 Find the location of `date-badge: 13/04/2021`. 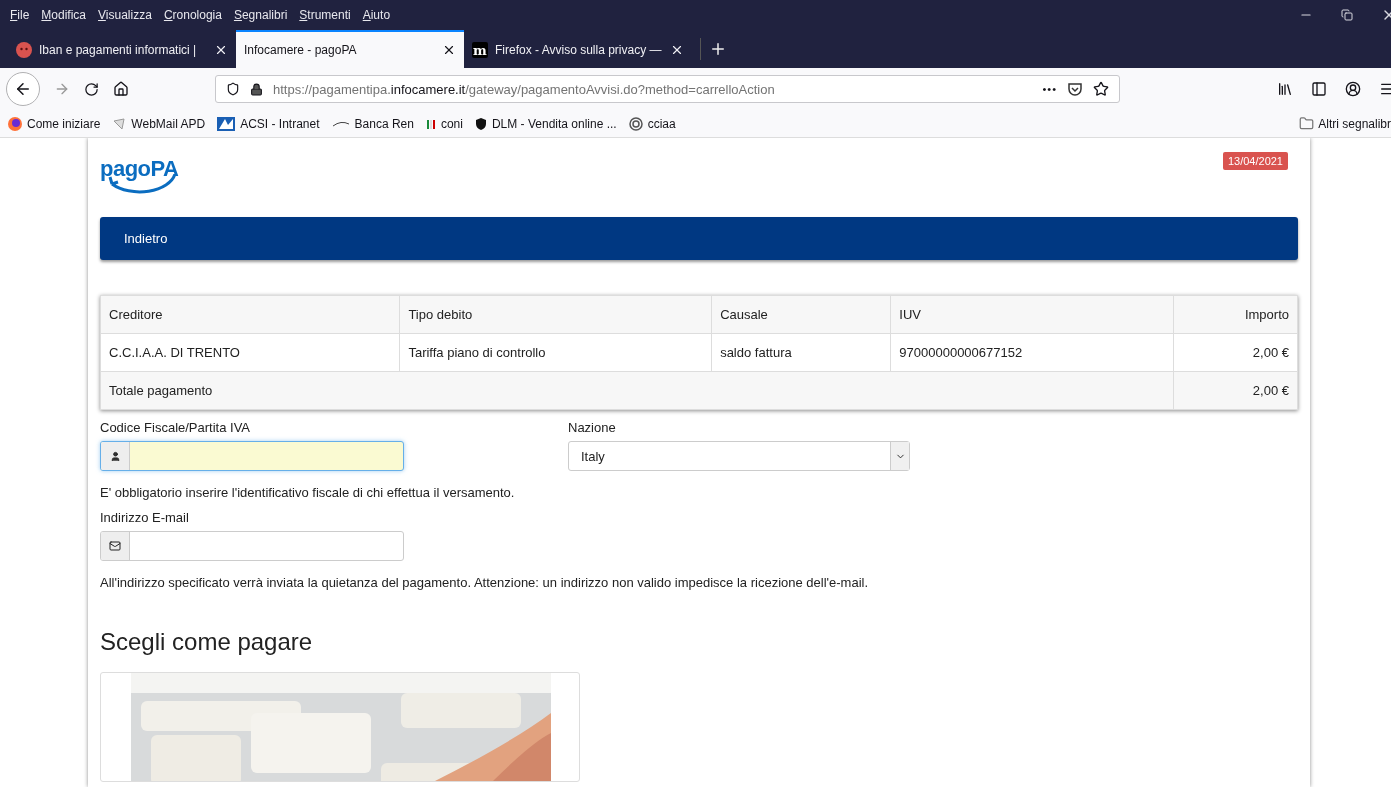

date-badge: 13/04/2021 is located at coordinates (1255, 161).